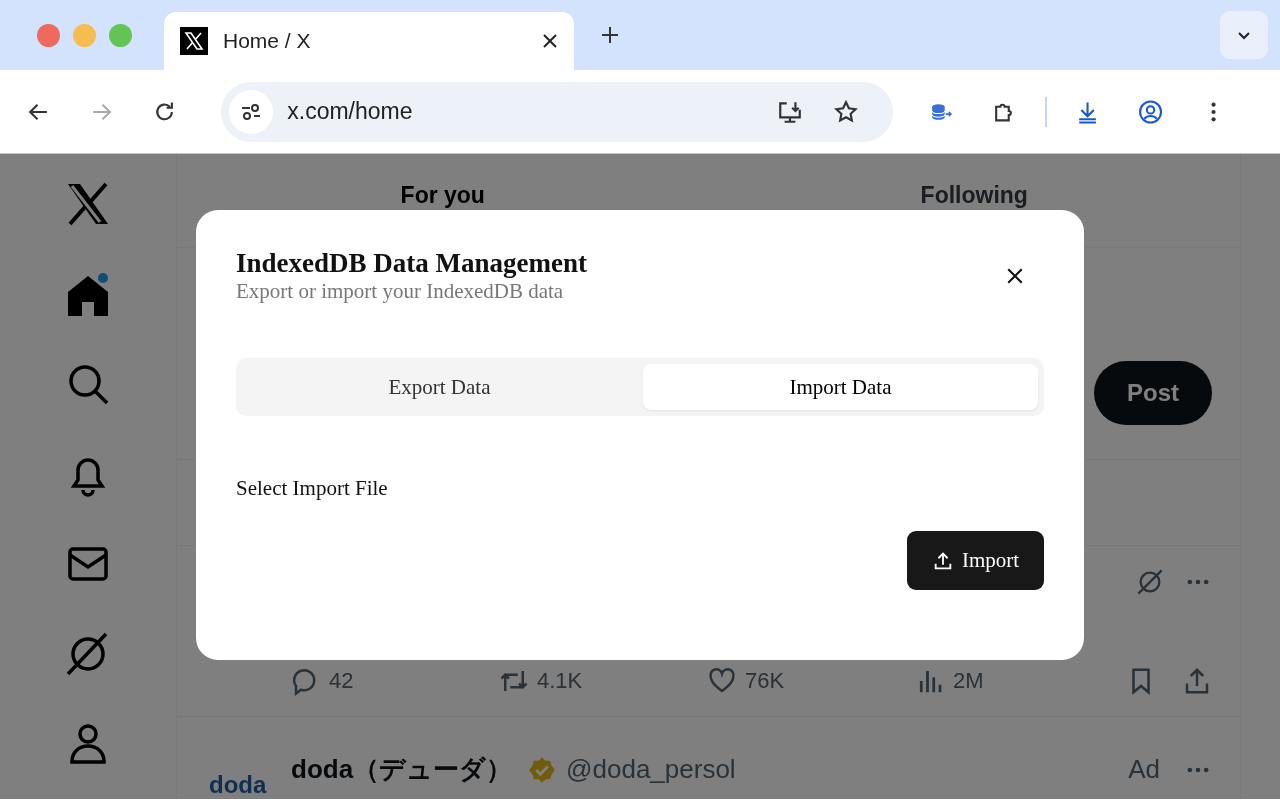 This screenshot has height=800, width=1280. I want to click on address-bar: x.com/home, so click(557, 111).